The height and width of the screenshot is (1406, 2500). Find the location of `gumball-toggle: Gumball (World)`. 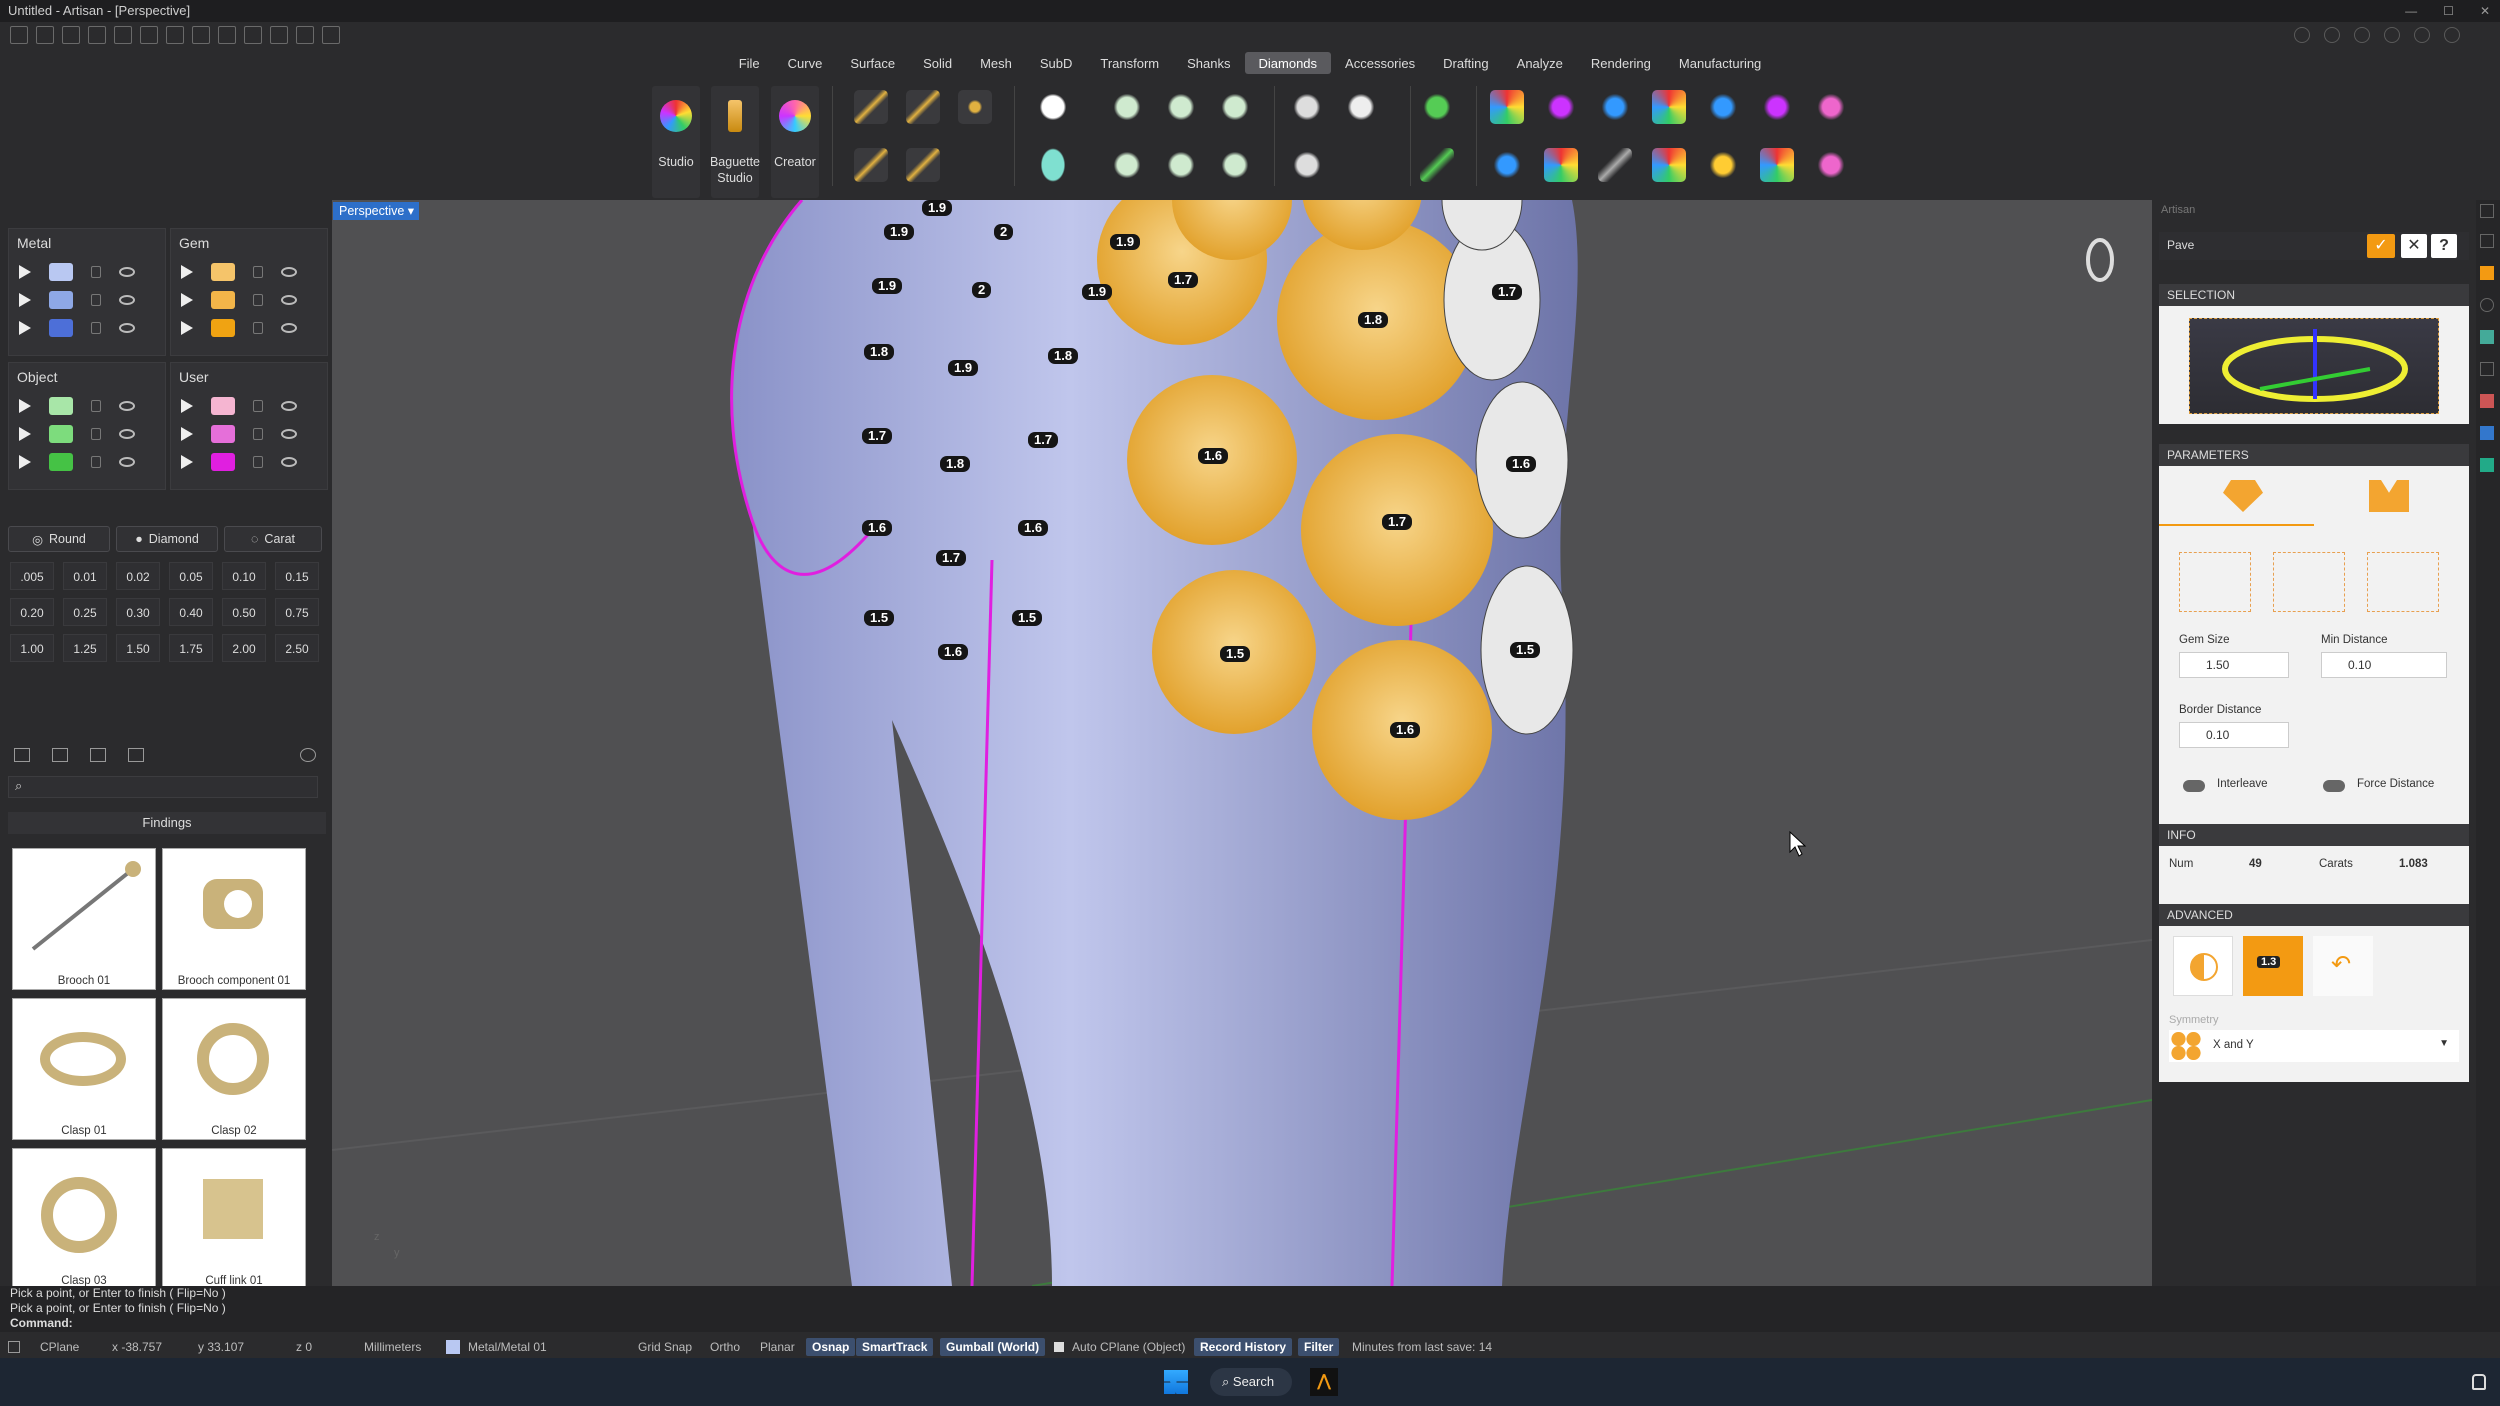

gumball-toggle: Gumball (World) is located at coordinates (993, 1347).